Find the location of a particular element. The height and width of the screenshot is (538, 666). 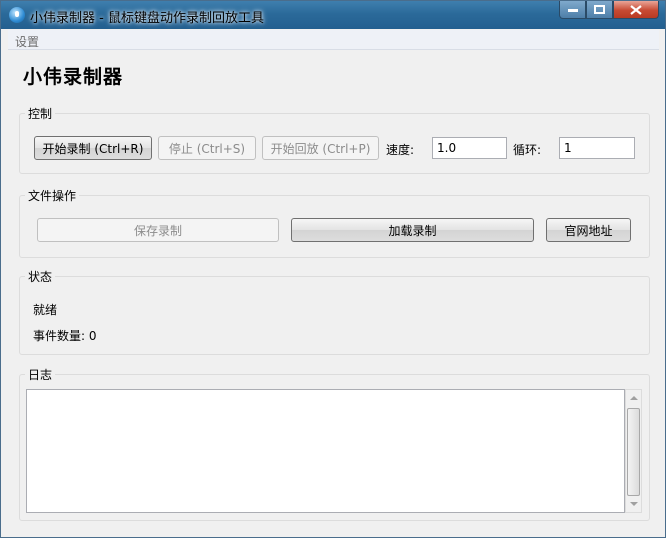

maximize-icon is located at coordinates (599, 9).